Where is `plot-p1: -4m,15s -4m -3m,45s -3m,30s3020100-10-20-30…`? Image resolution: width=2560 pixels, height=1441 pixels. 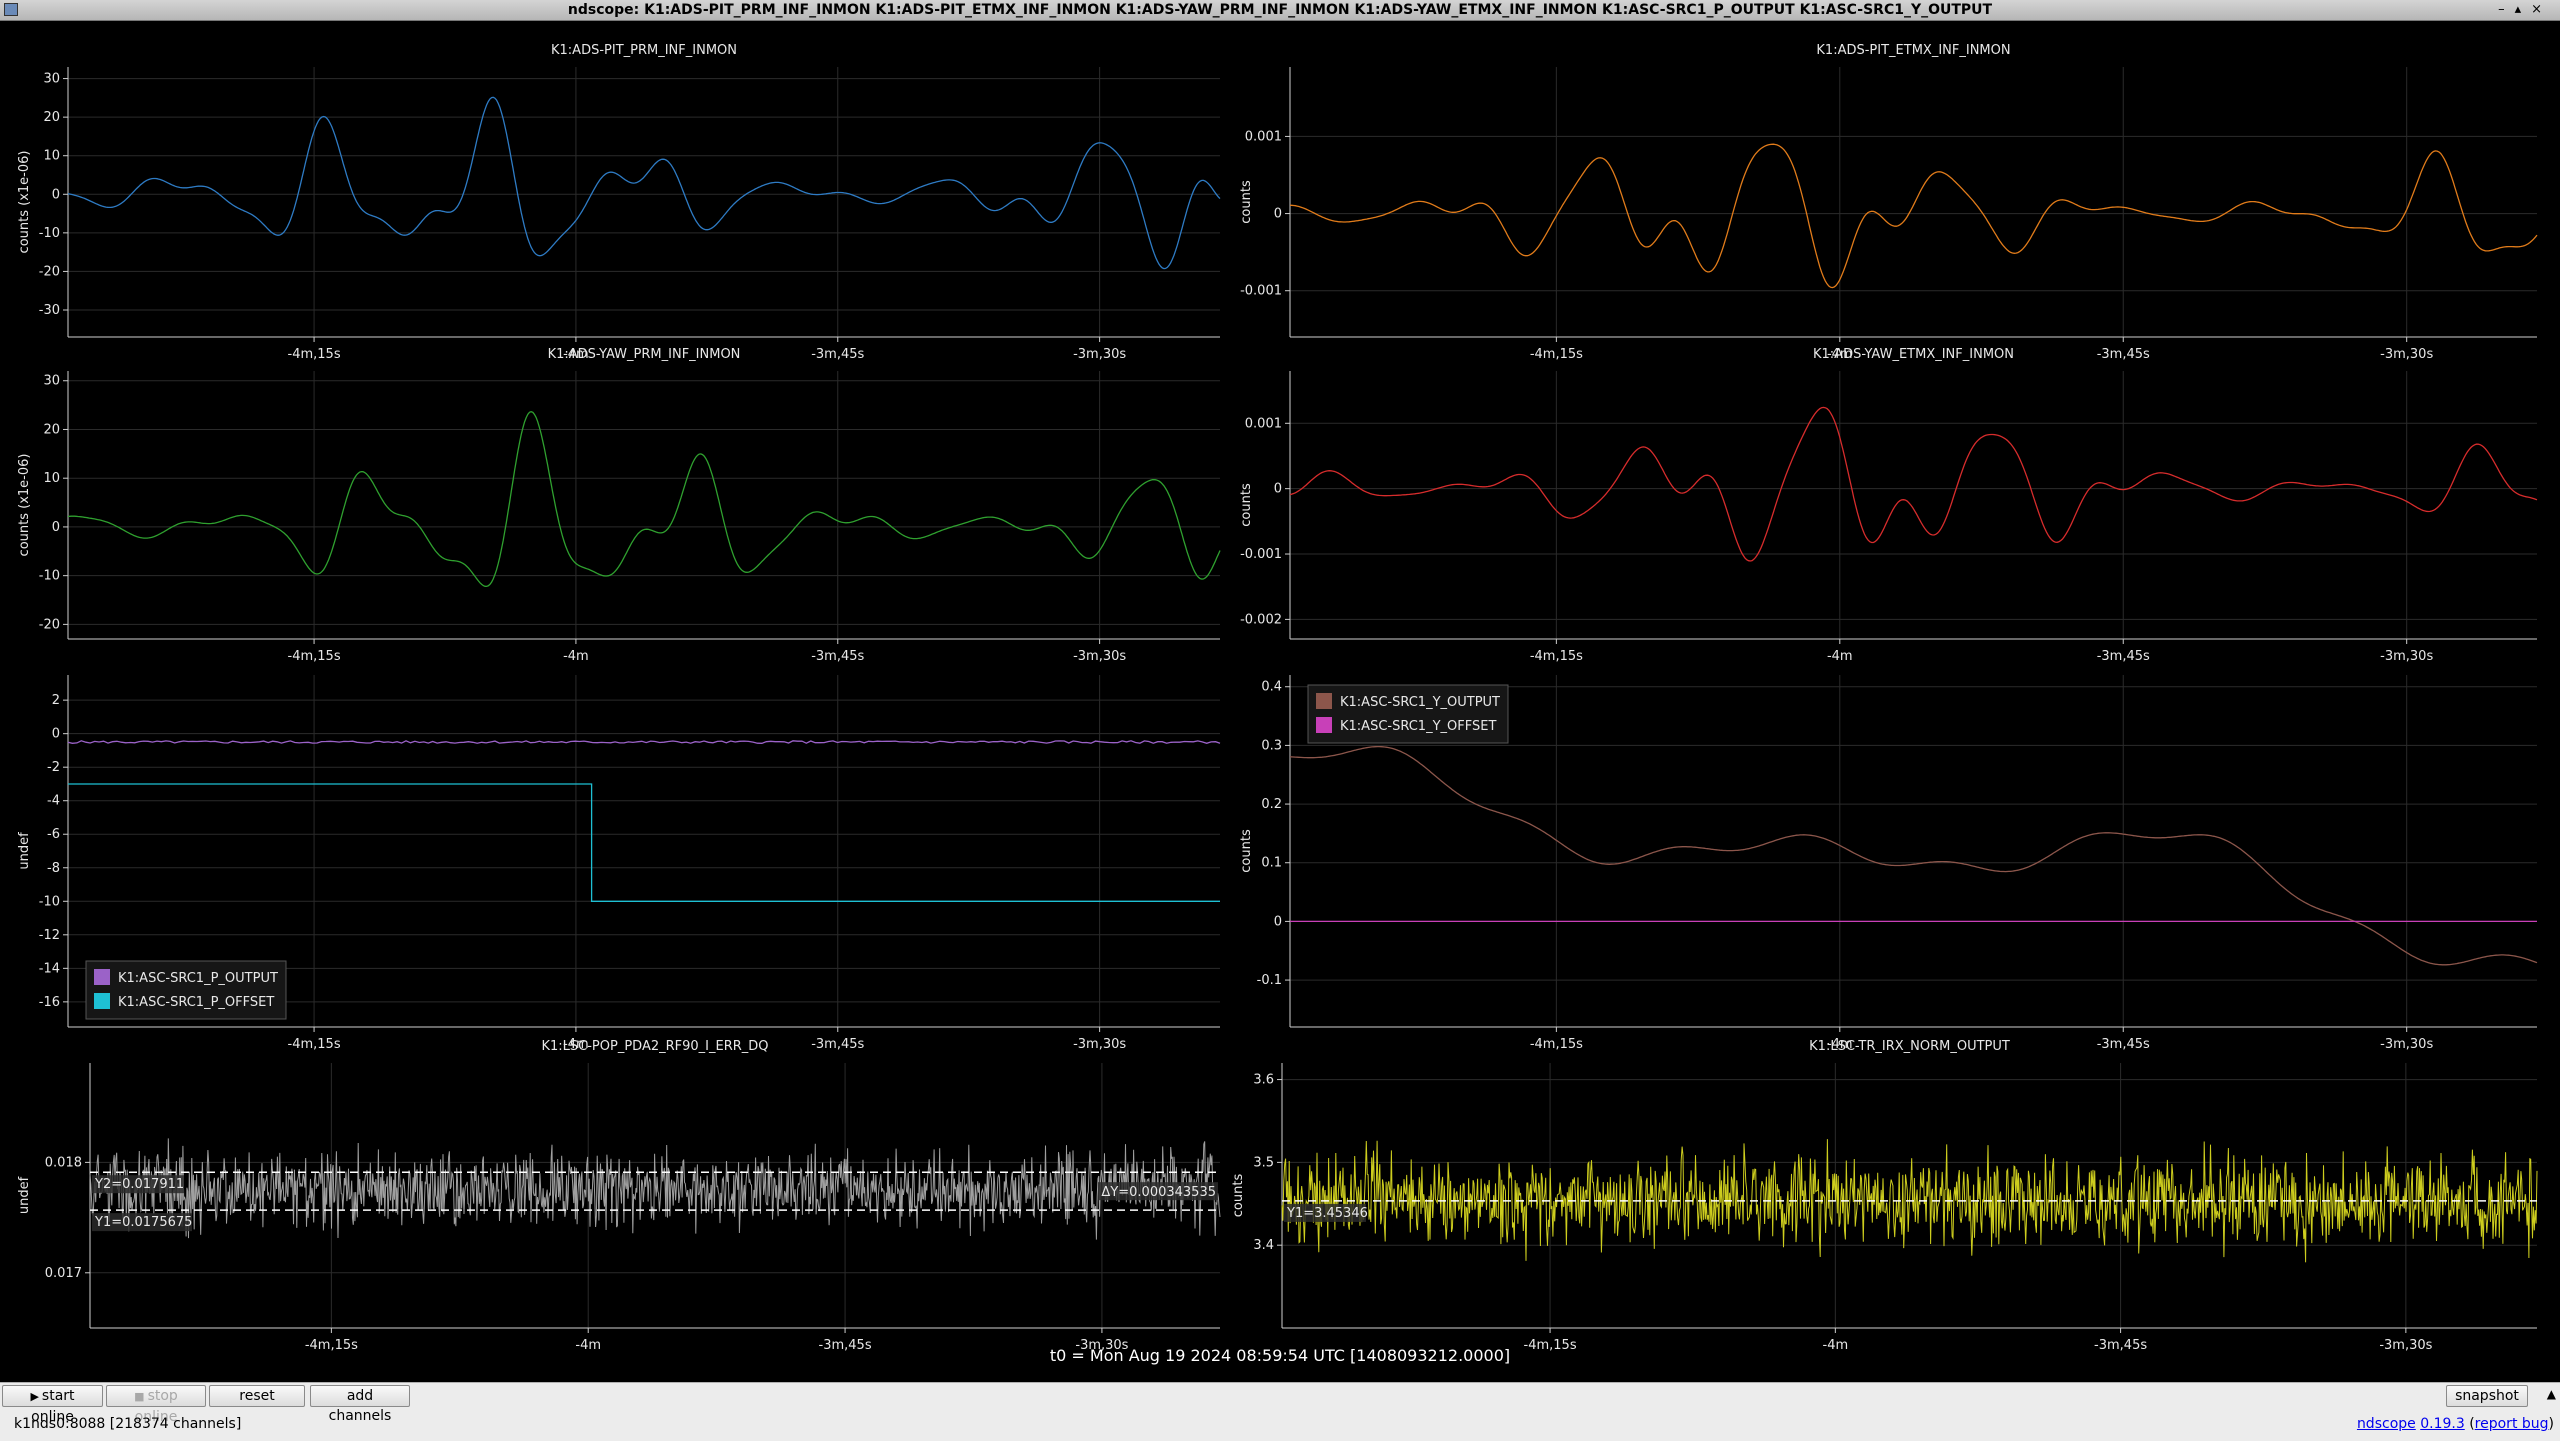 plot-p1: -4m,15s -4m -3m,45s -3m,30s3020100-10-20-30… is located at coordinates (619, 202).